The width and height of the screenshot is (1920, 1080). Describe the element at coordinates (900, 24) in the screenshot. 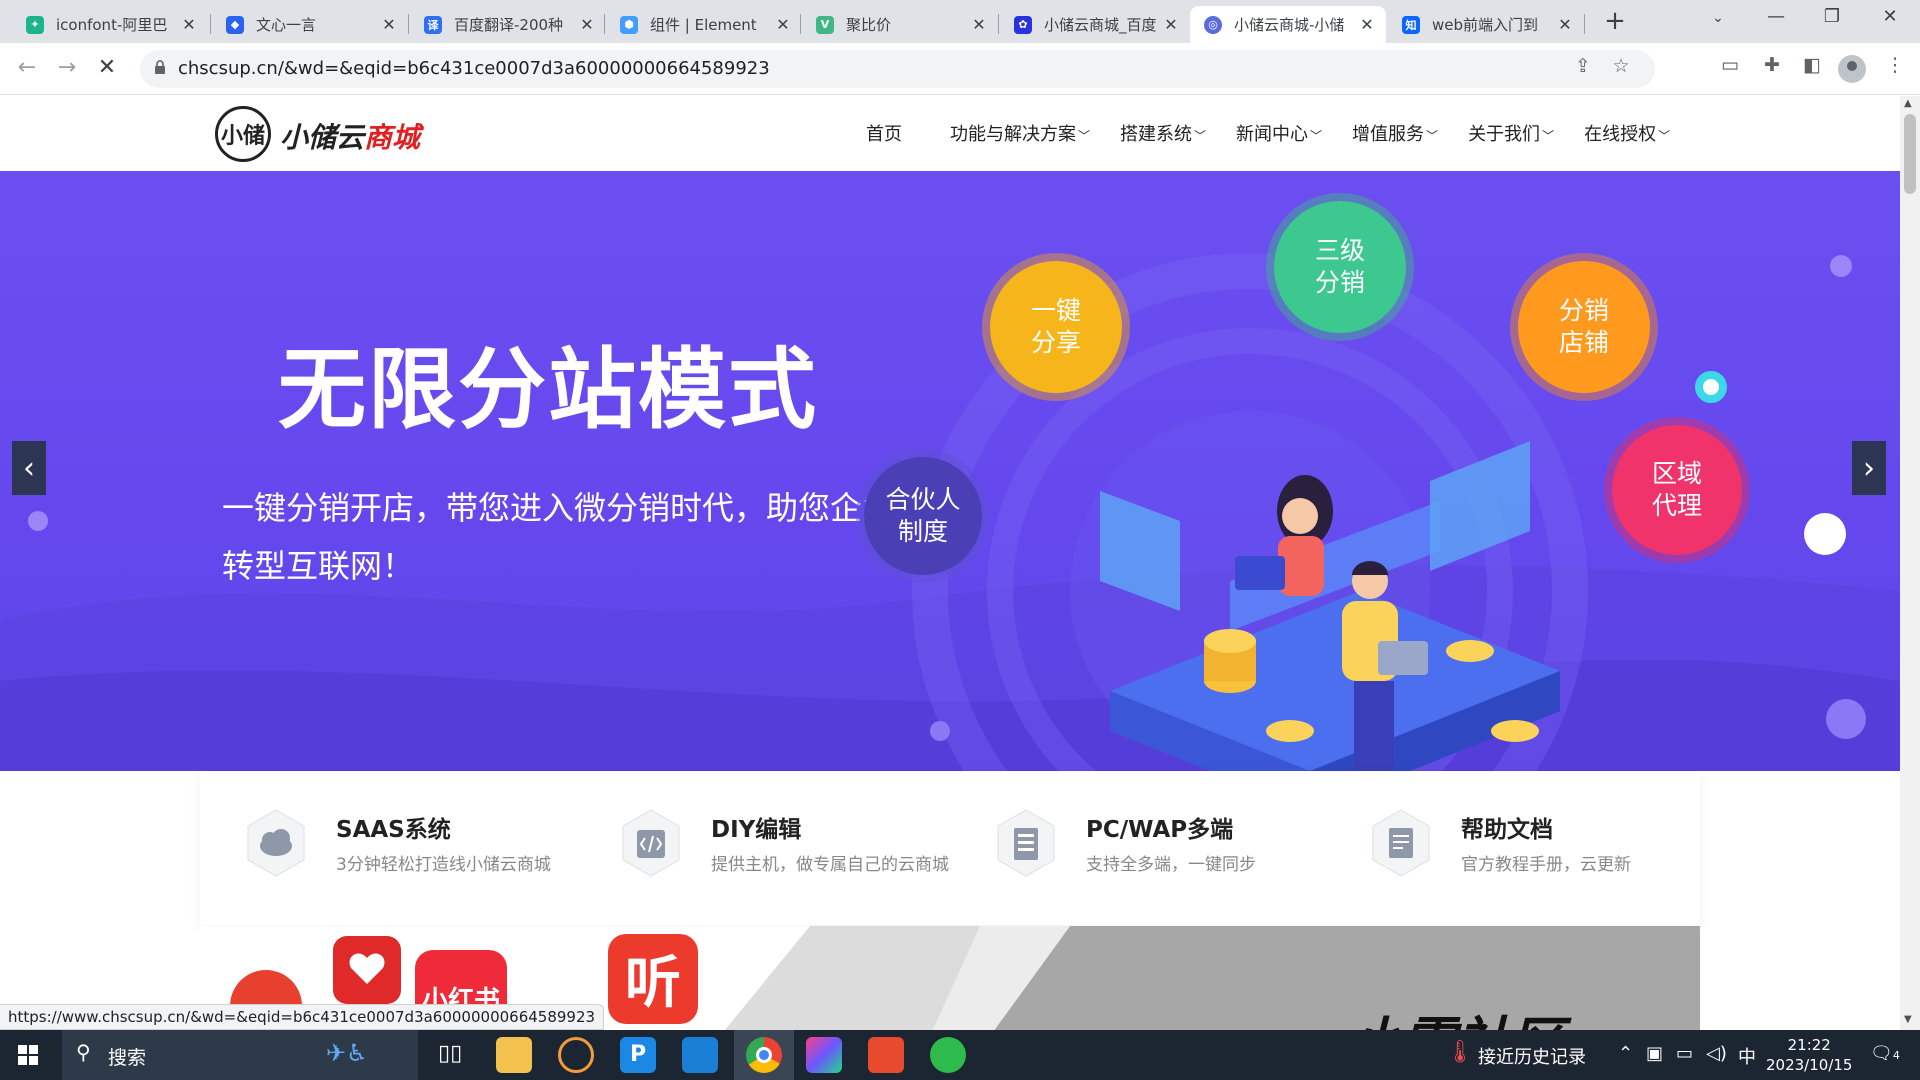

I see `browser-tab: V 聚比价 ✕` at that location.